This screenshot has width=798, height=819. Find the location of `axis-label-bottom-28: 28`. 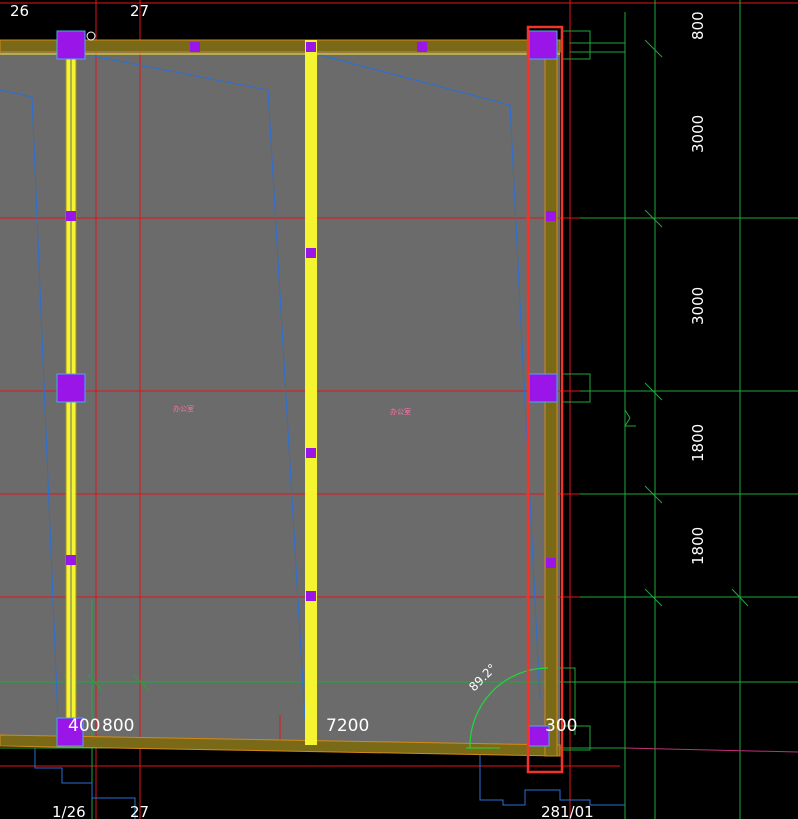

axis-label-bottom-28: 28 is located at coordinates (550, 811).